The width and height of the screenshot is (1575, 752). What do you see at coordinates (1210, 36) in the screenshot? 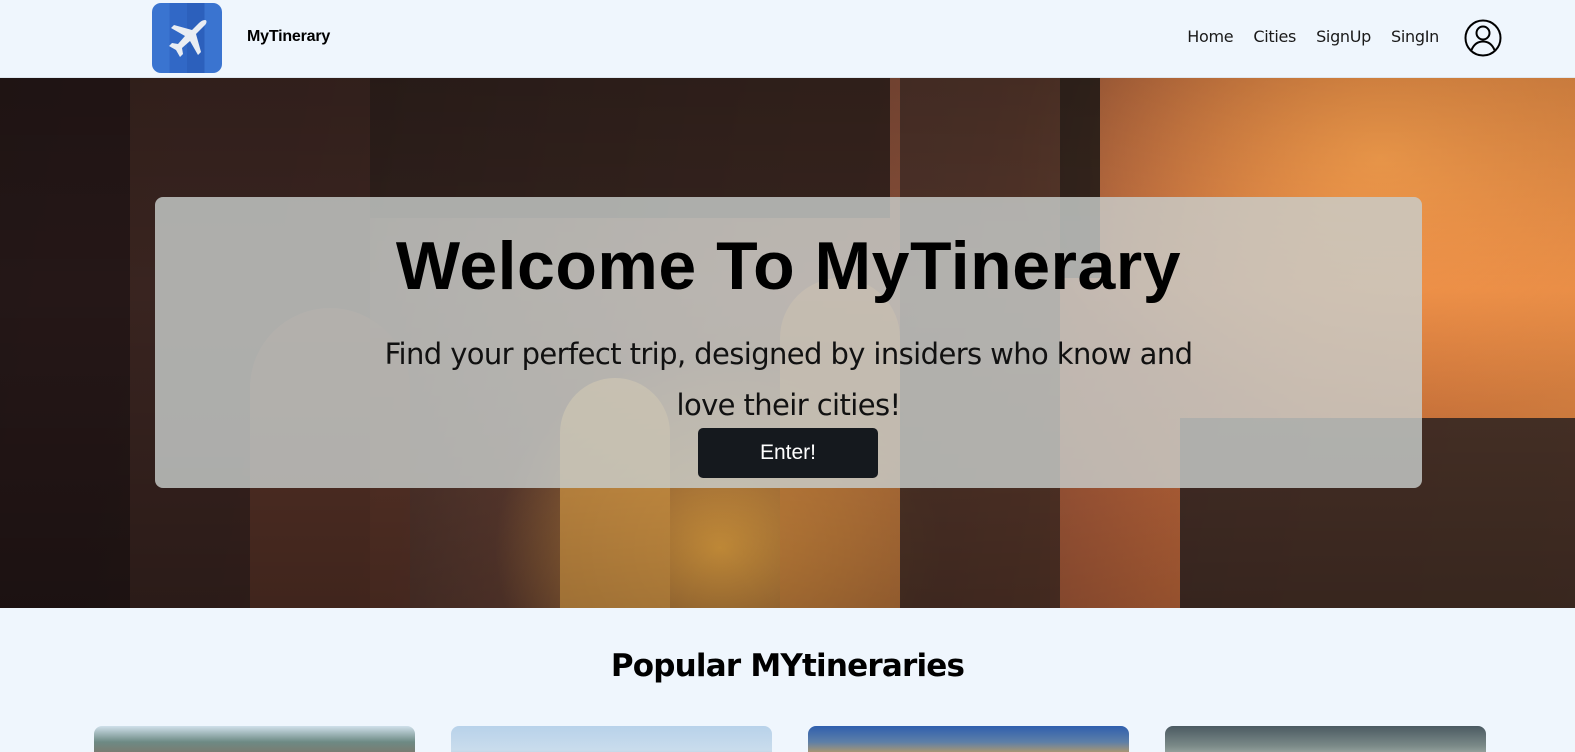
I see `nav-home-link: Home` at bounding box center [1210, 36].